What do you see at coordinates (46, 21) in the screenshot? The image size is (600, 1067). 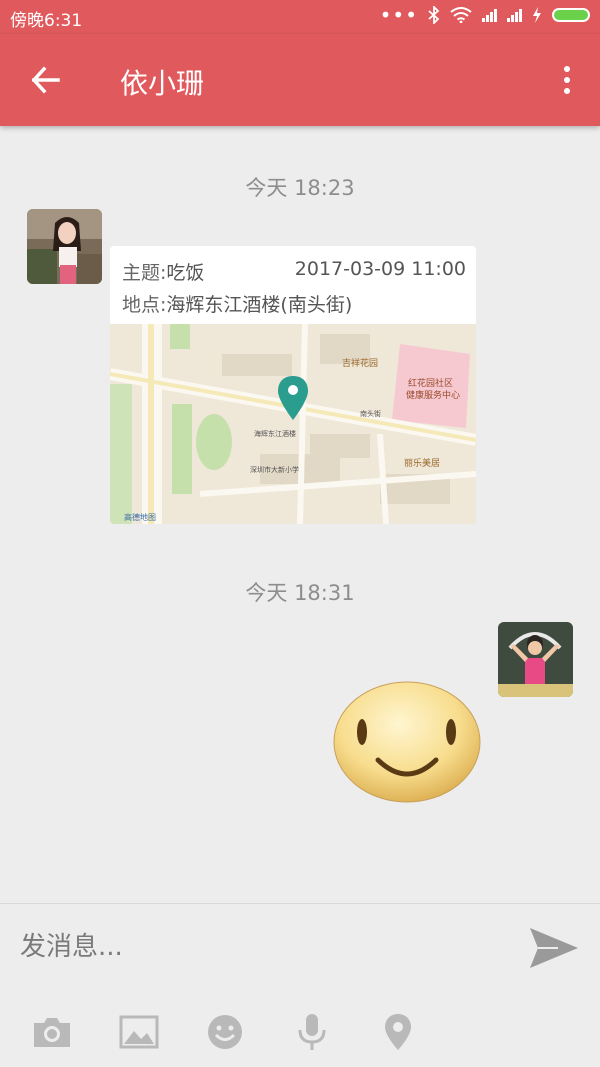 I see `status-time: 傍晚6:31` at bounding box center [46, 21].